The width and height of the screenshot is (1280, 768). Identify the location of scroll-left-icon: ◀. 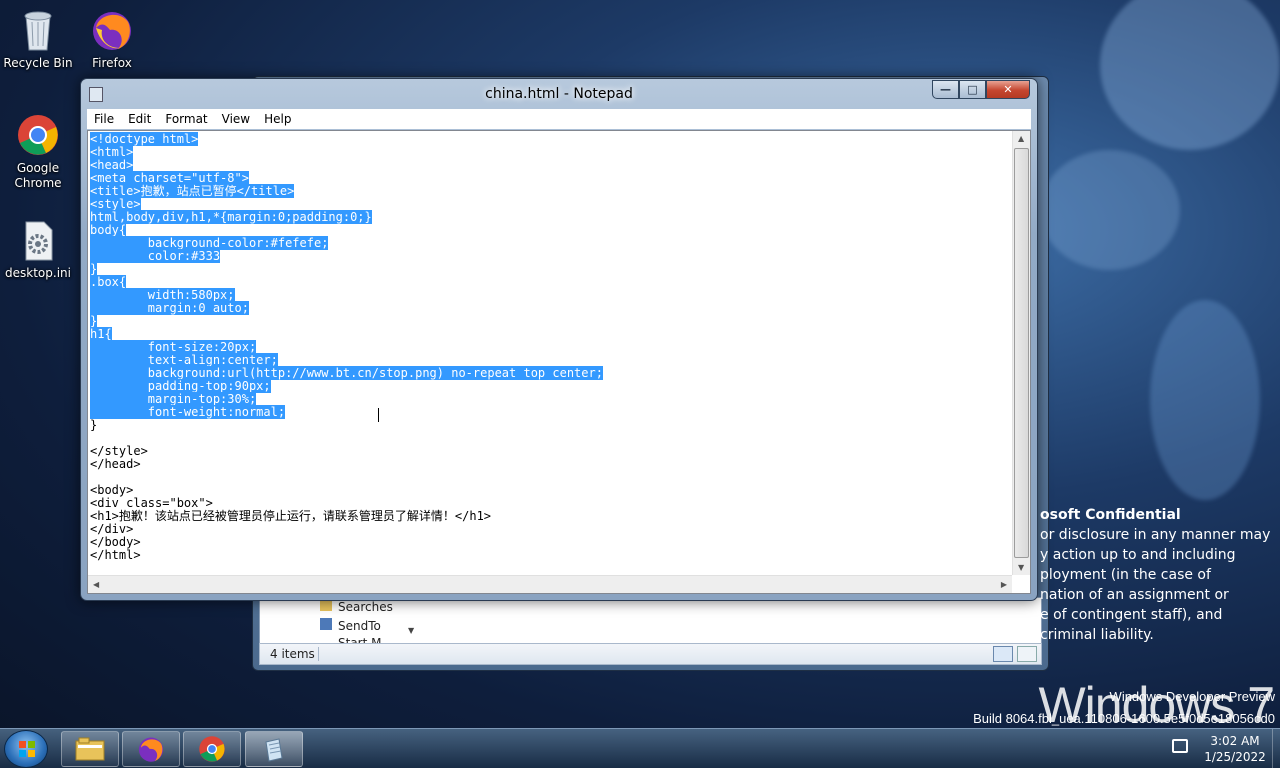
(96, 584).